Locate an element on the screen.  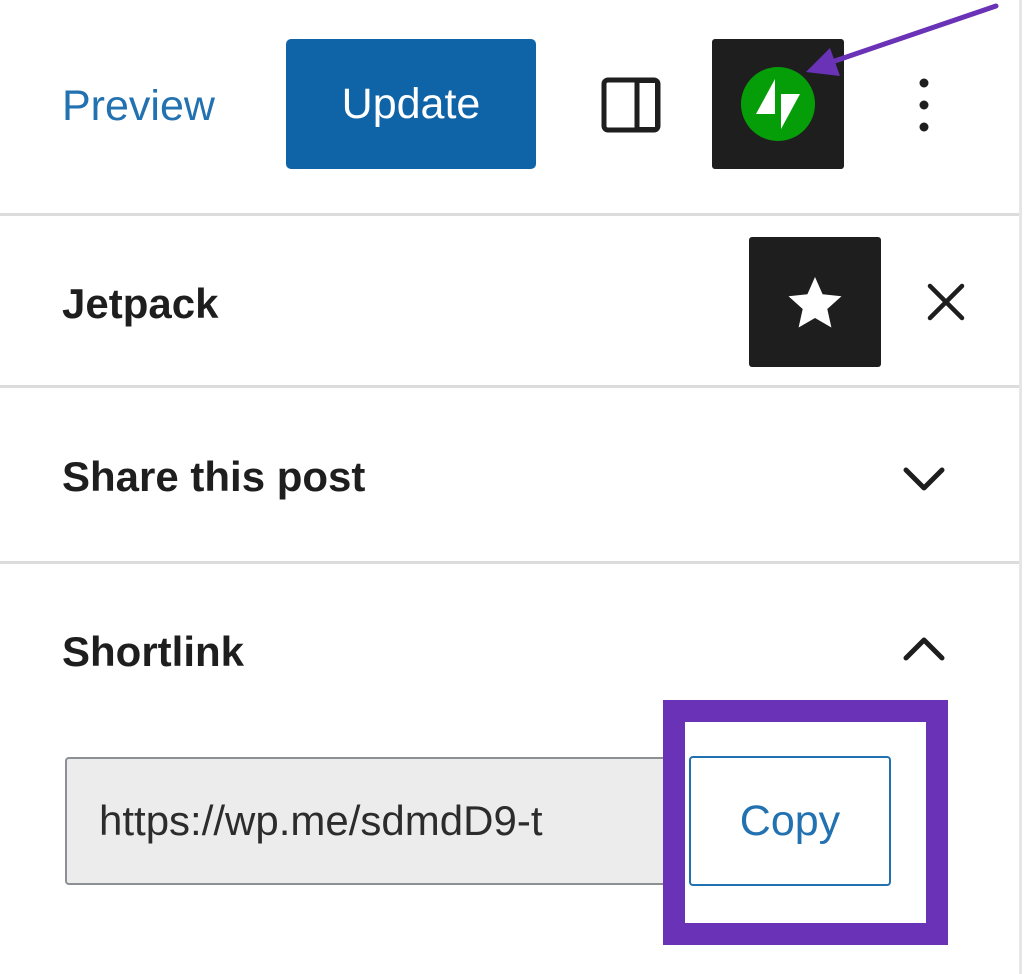
shortlink-field is located at coordinates (385, 821).